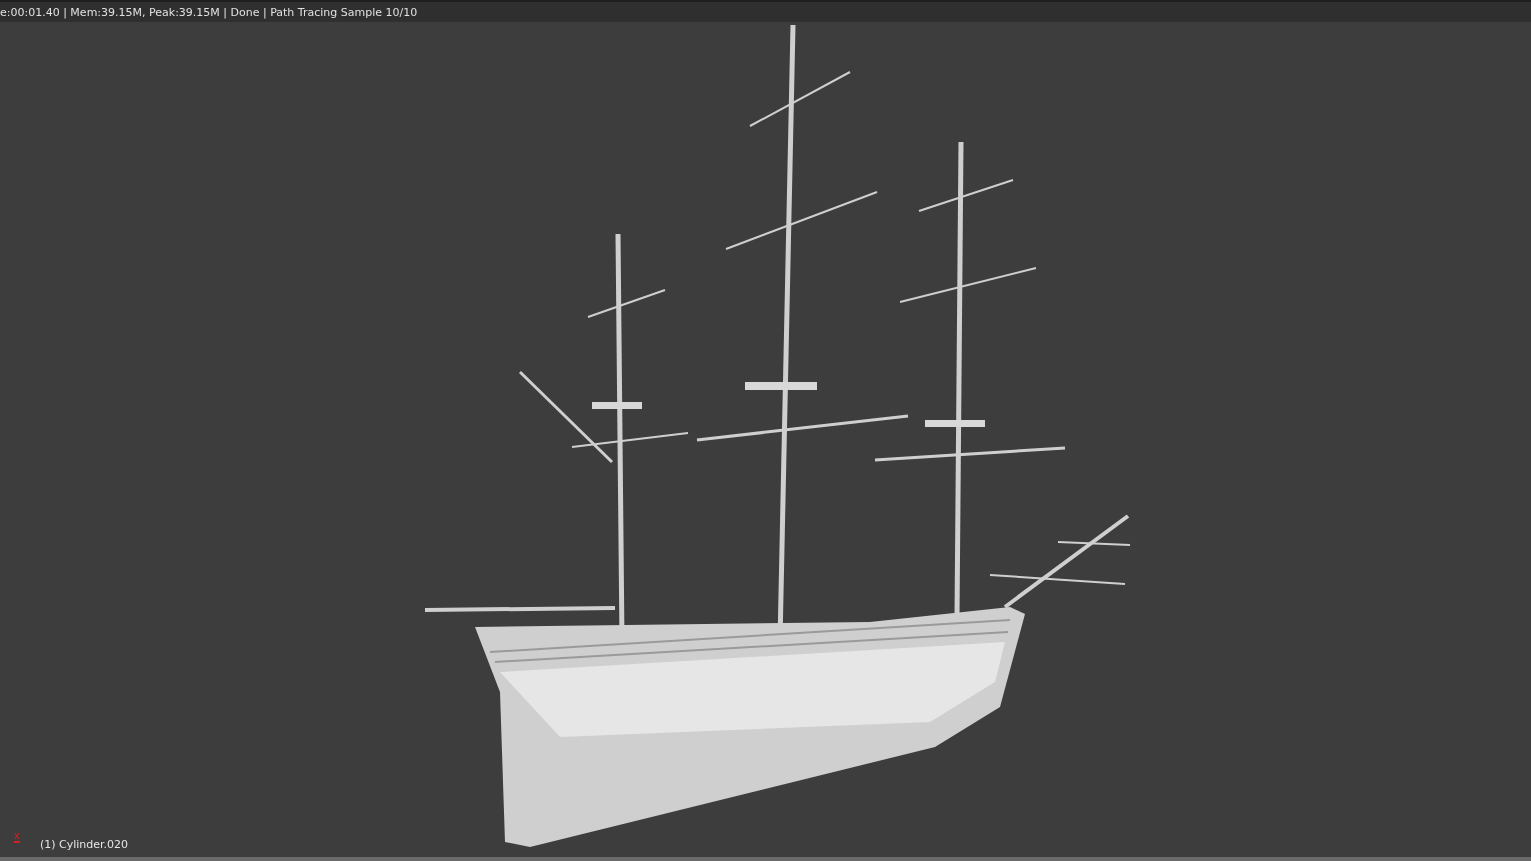 The height and width of the screenshot is (861, 1531). What do you see at coordinates (209, 12) in the screenshot?
I see `render-info-text: e:00:01.40 | Mem:39.15M, Peak:39.15M | Done | Path Tracing Sample 10/10` at bounding box center [209, 12].